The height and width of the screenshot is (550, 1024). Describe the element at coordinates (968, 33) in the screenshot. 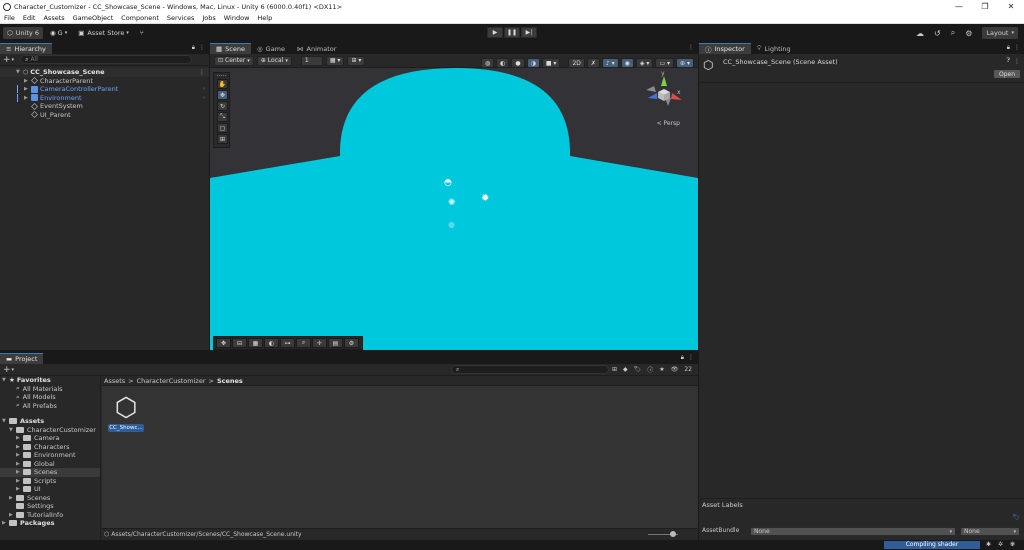

I see `settings-icon: ⚙` at that location.